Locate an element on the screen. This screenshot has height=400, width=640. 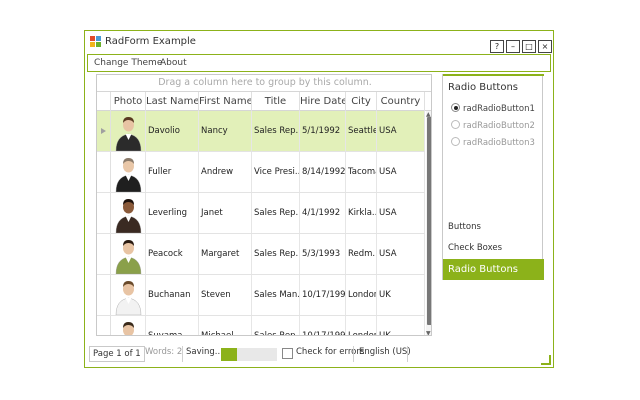
panel-bar-title: Radio Buttons is located at coordinates (483, 87).